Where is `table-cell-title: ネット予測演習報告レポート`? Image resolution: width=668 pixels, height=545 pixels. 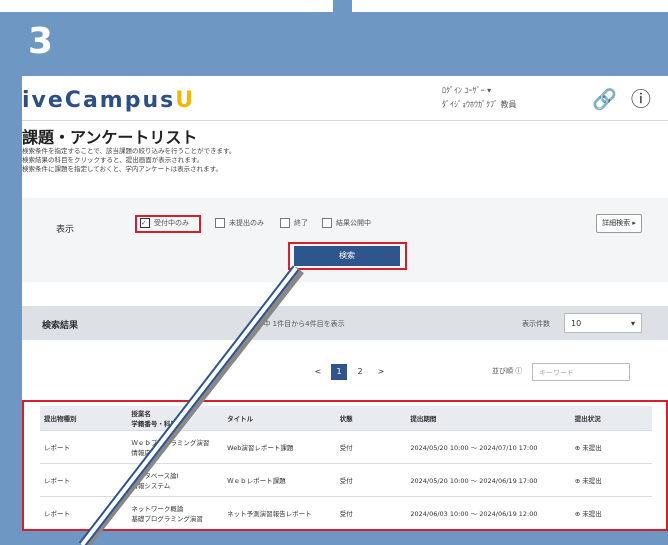
table-cell-title: ネット予測演習報告レポート is located at coordinates (279, 512).